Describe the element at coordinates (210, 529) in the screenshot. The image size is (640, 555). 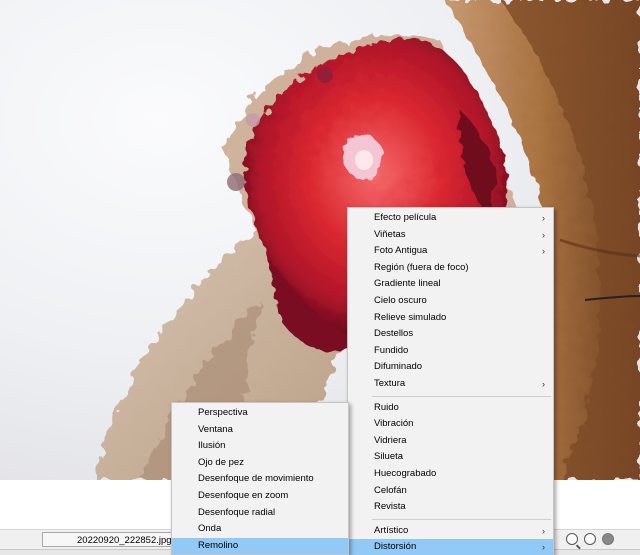
I see `submenu-item-label: Onda` at that location.